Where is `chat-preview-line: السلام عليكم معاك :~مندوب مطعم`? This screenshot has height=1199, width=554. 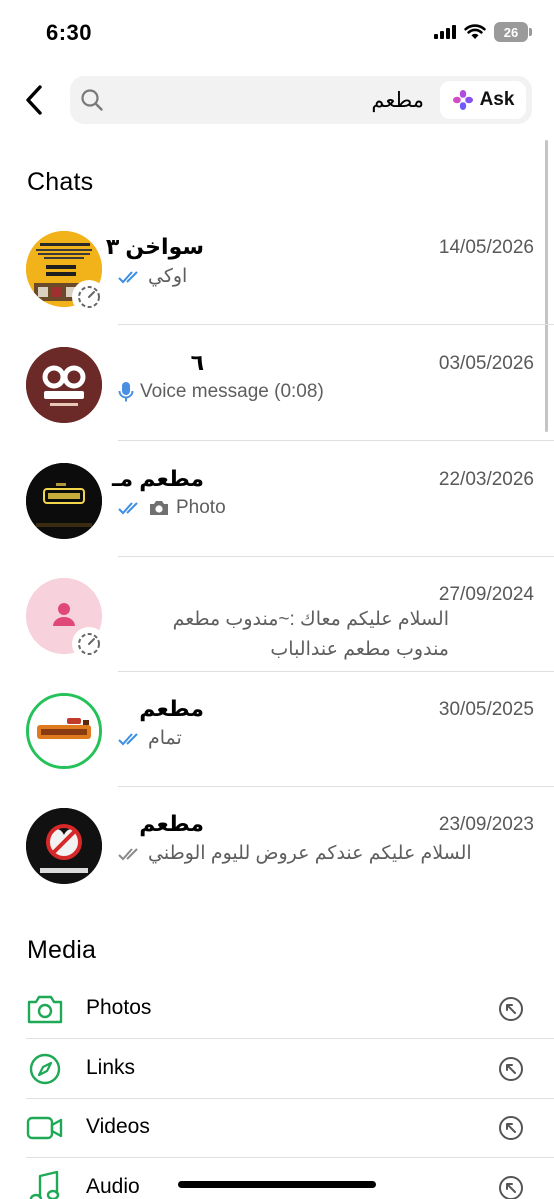
chat-preview-line: السلام عليكم معاك :~مندوب مطعم is located at coordinates (310, 619).